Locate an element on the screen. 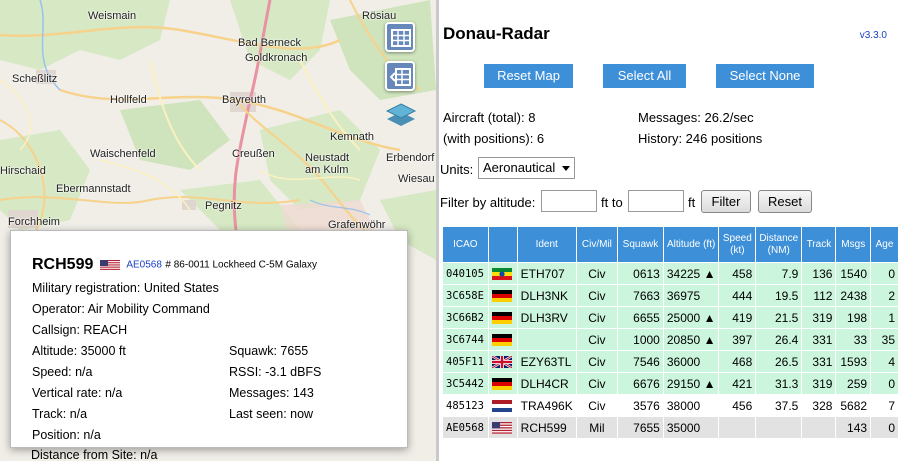 The image size is (899, 461). reset-filter-button: Reset is located at coordinates (785, 201).